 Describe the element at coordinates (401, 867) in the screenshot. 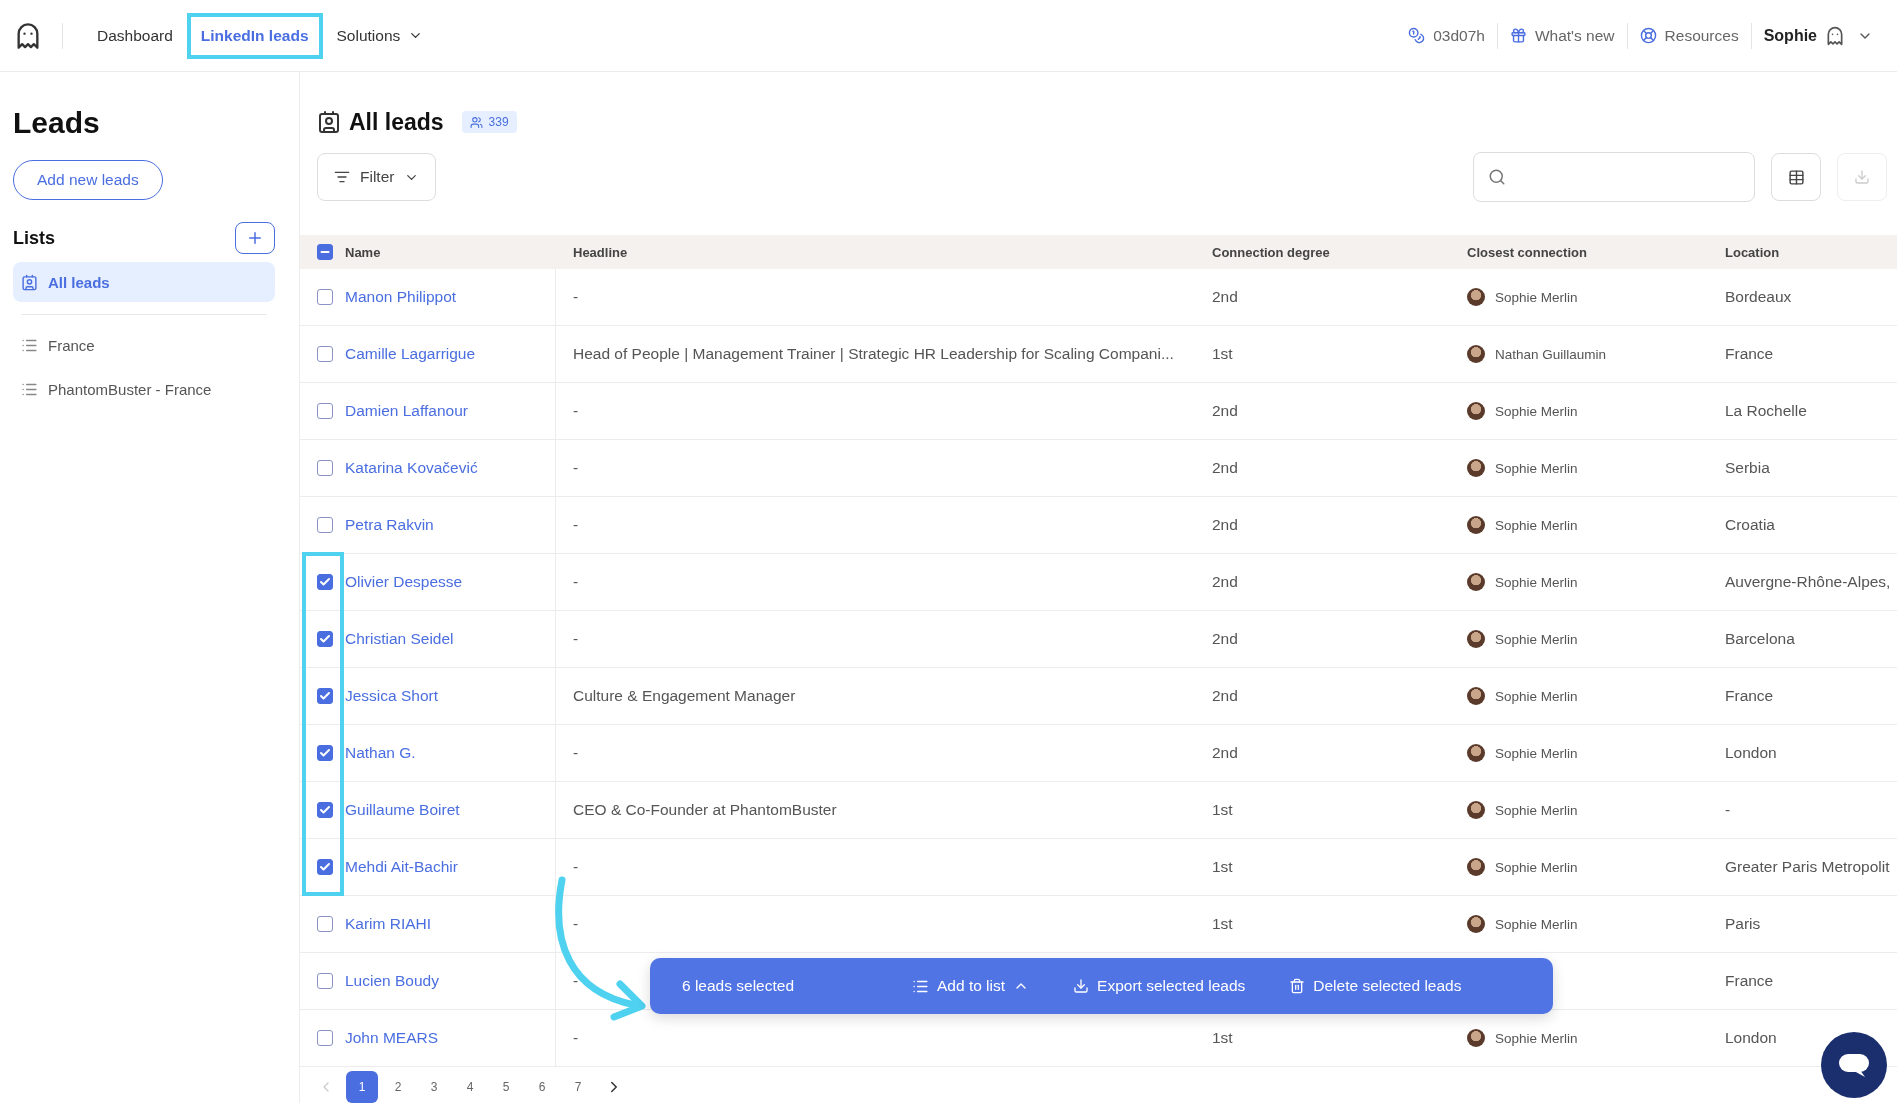

I see `lead-name-link: Mehdi Ait-Bachir` at that location.